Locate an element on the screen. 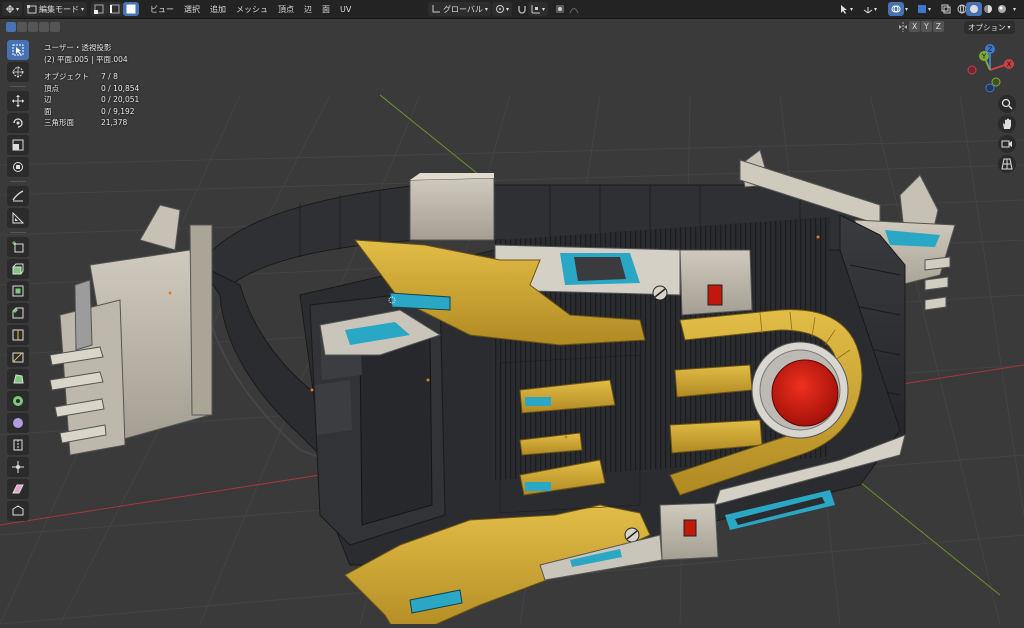 This screenshot has width=1024, height=628. stat-value: 0 / 10,854 is located at coordinates (120, 88).